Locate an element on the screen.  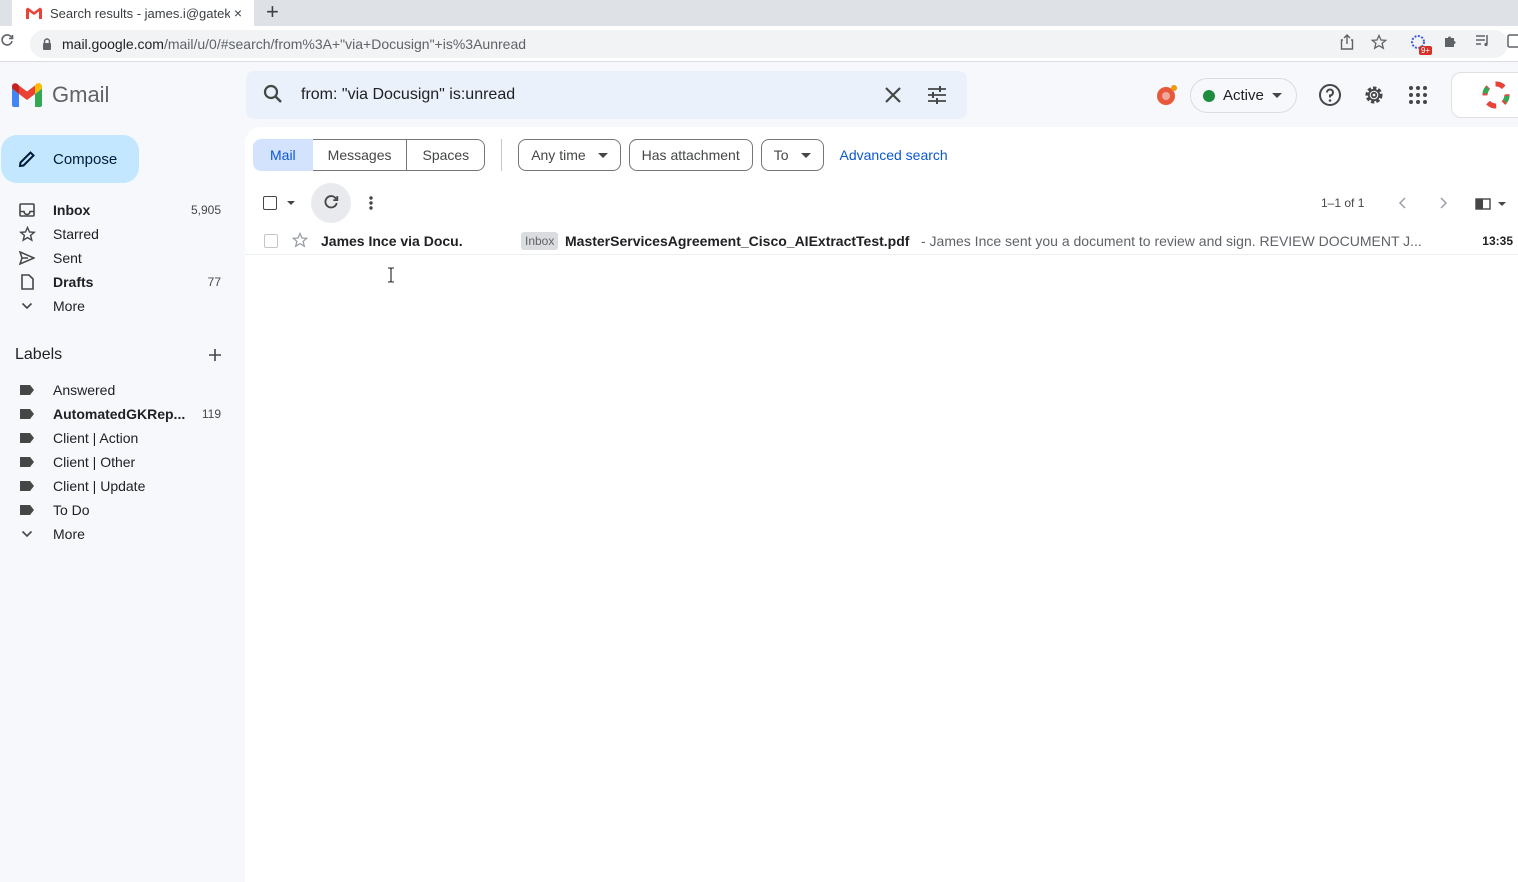
compose-button: Compose is located at coordinates (70, 159).